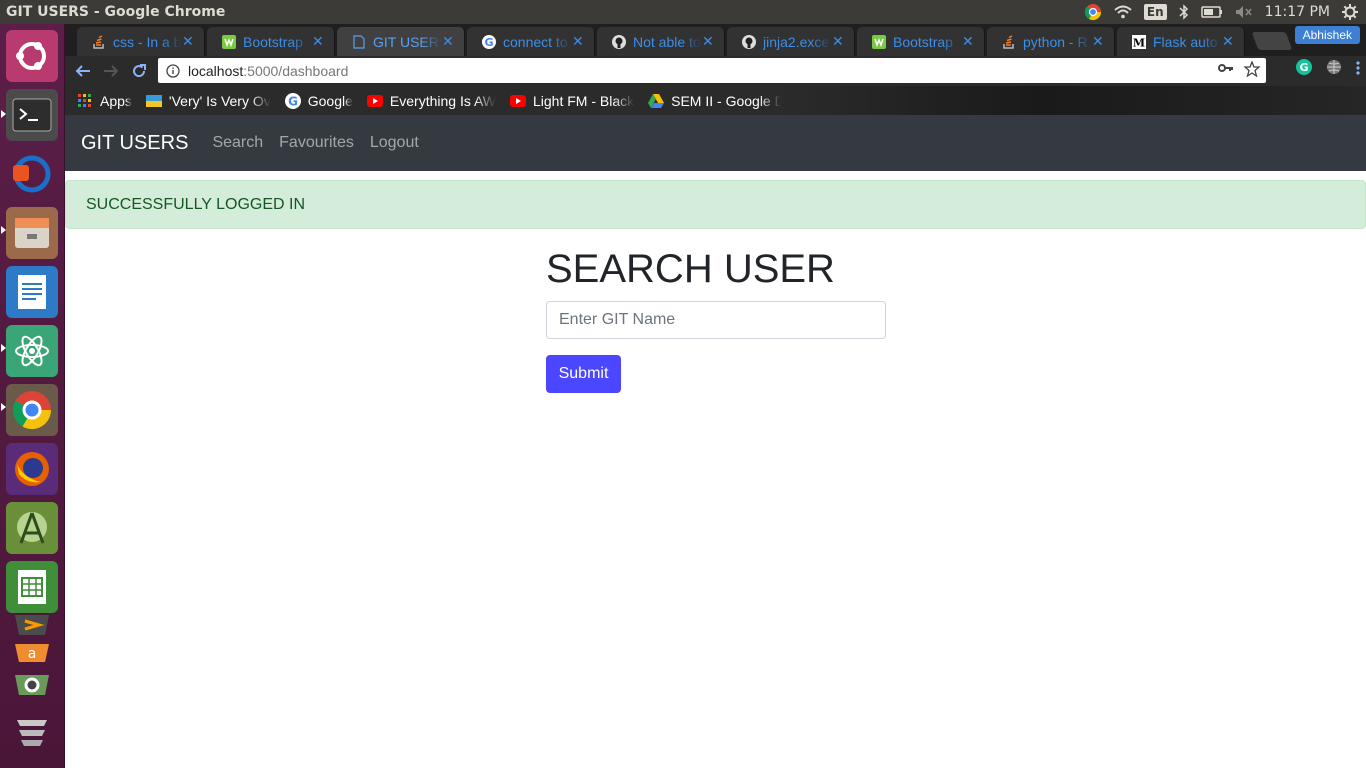 Image resolution: width=1366 pixels, height=768 pixels. Describe the element at coordinates (1181, 41) in the screenshot. I see `tab-flask-auto: M Flask auto ✕` at that location.